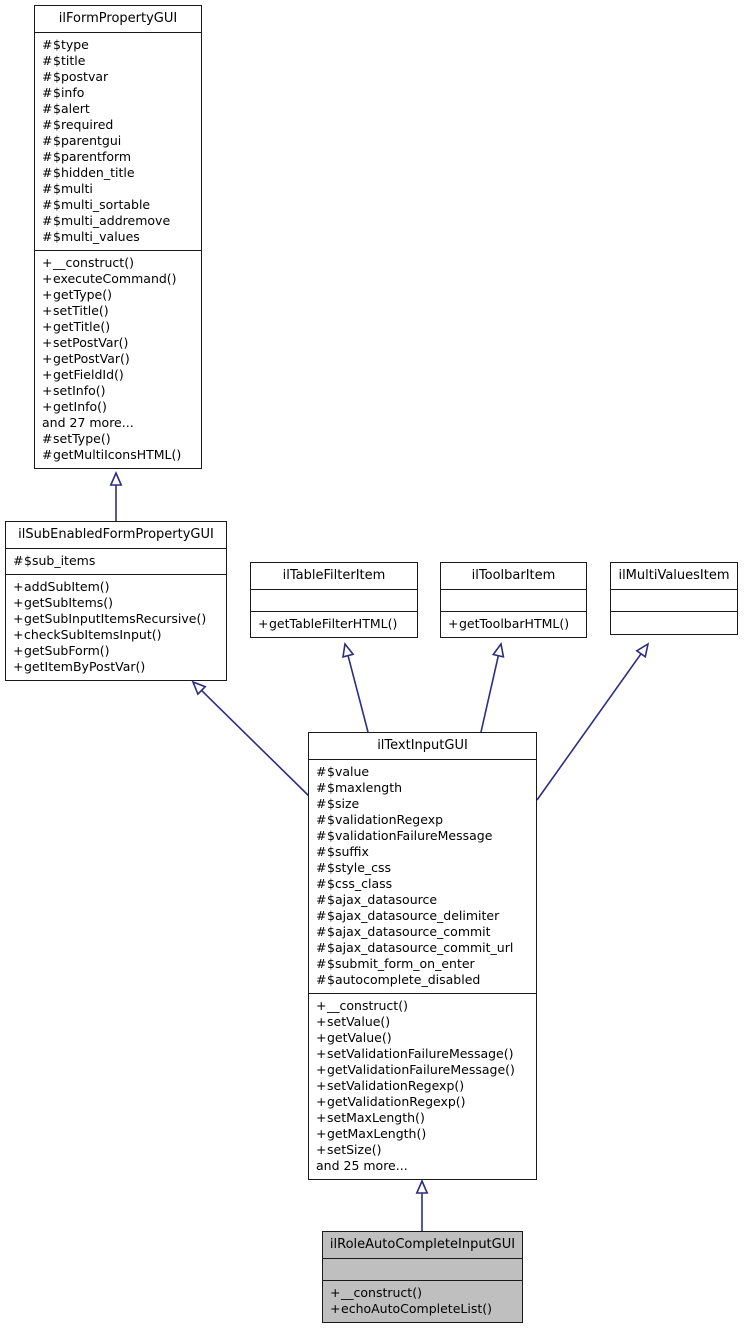 The width and height of the screenshot is (744, 1333). What do you see at coordinates (102, 204) in the screenshot?
I see `member-name: $multi_sortable` at bounding box center [102, 204].